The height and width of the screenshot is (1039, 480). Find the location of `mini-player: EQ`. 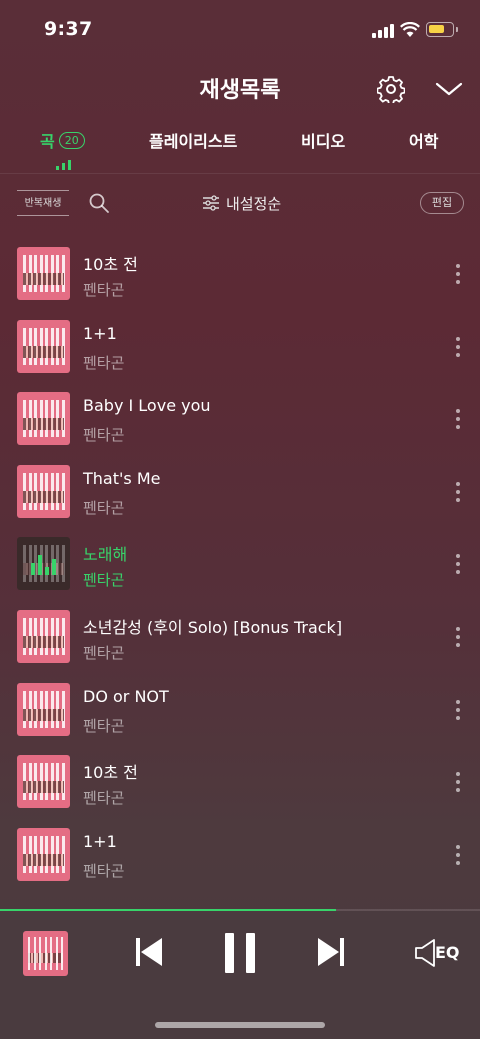

mini-player: EQ is located at coordinates (240, 975).